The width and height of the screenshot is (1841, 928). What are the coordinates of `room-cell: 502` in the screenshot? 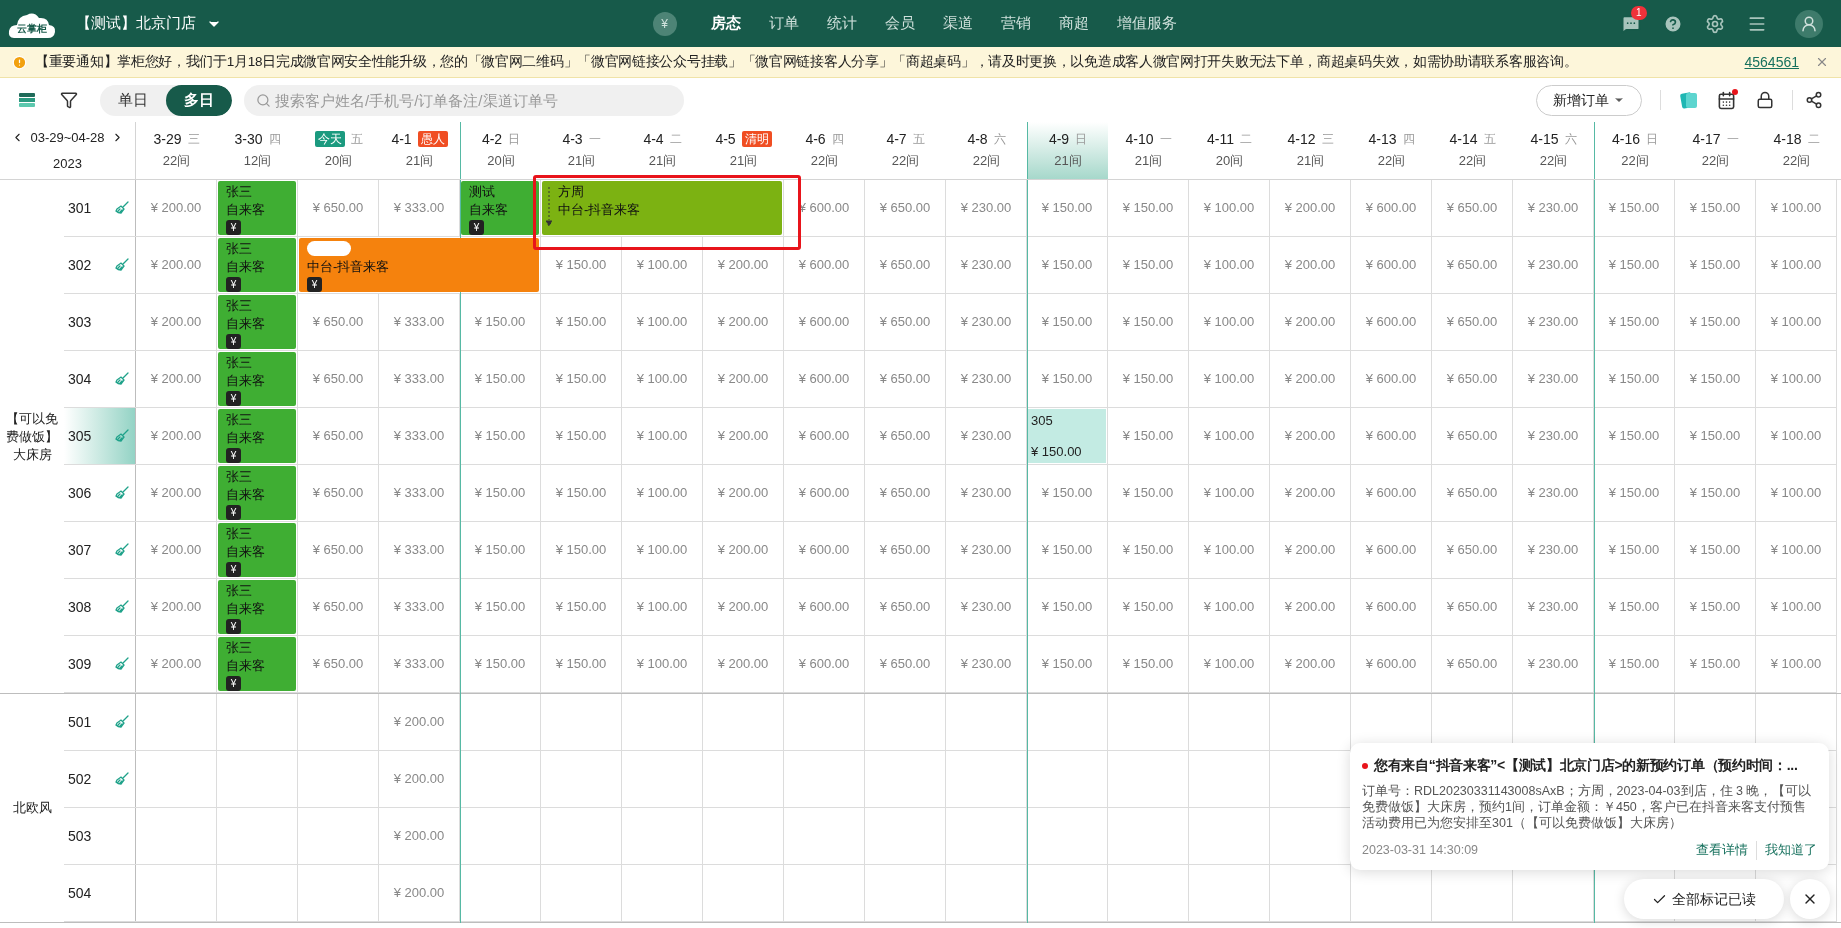 It's located at (100, 779).